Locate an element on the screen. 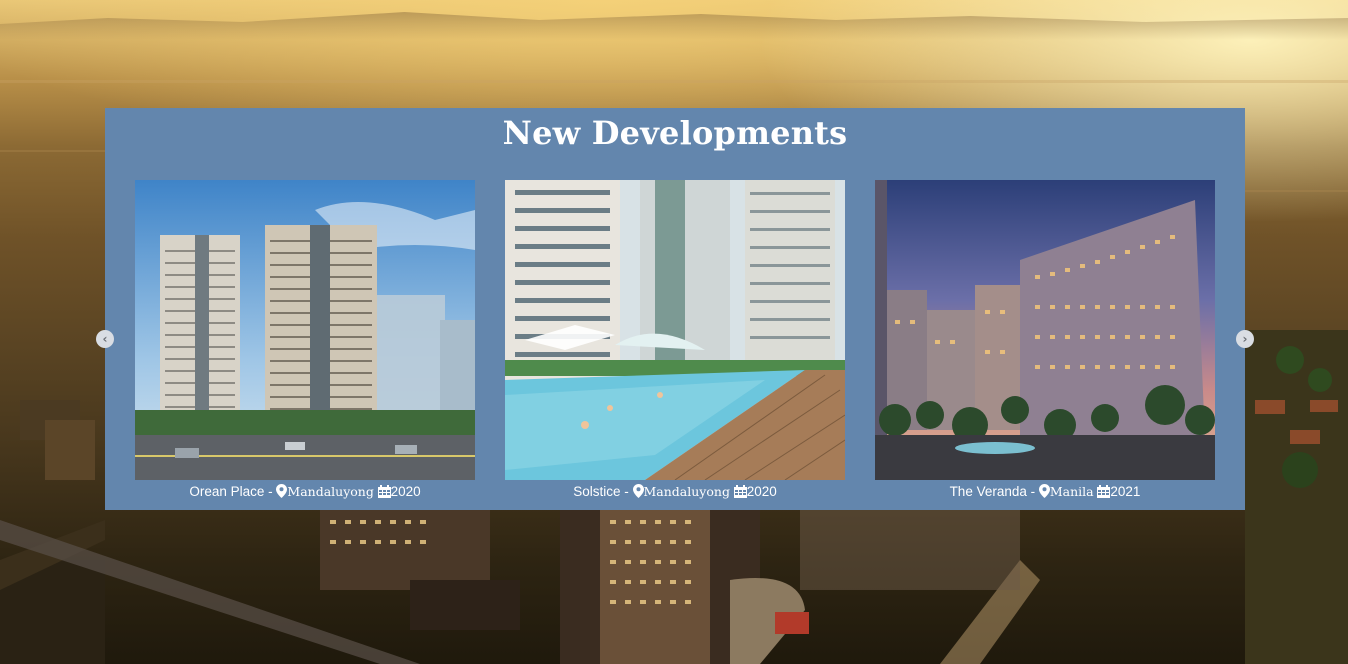  development-name: Orean Place is located at coordinates (227, 491).